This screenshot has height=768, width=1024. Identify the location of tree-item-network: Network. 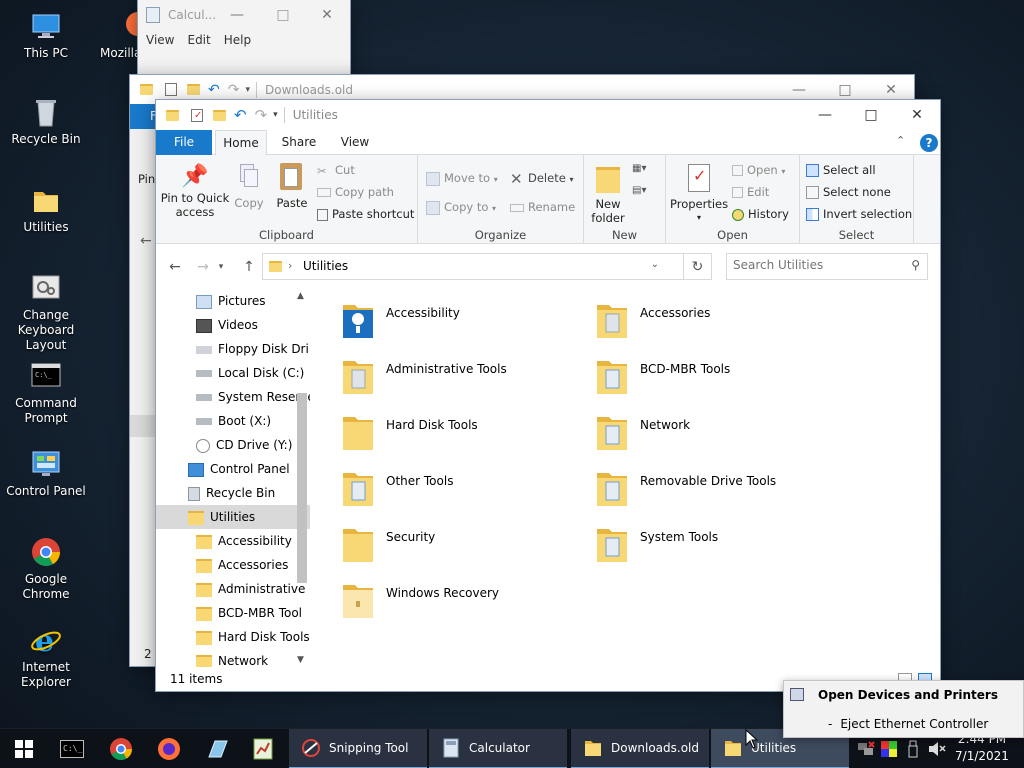
(233, 658).